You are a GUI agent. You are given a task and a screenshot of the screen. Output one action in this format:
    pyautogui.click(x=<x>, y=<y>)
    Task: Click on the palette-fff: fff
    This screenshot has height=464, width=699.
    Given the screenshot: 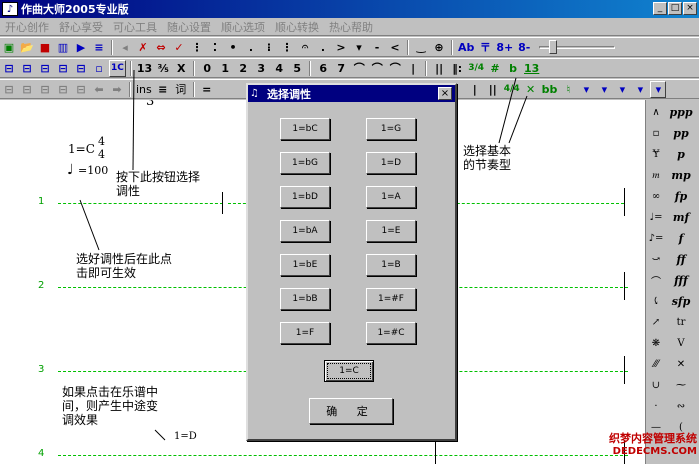 What is the action you would take?
    pyautogui.click(x=681, y=280)
    